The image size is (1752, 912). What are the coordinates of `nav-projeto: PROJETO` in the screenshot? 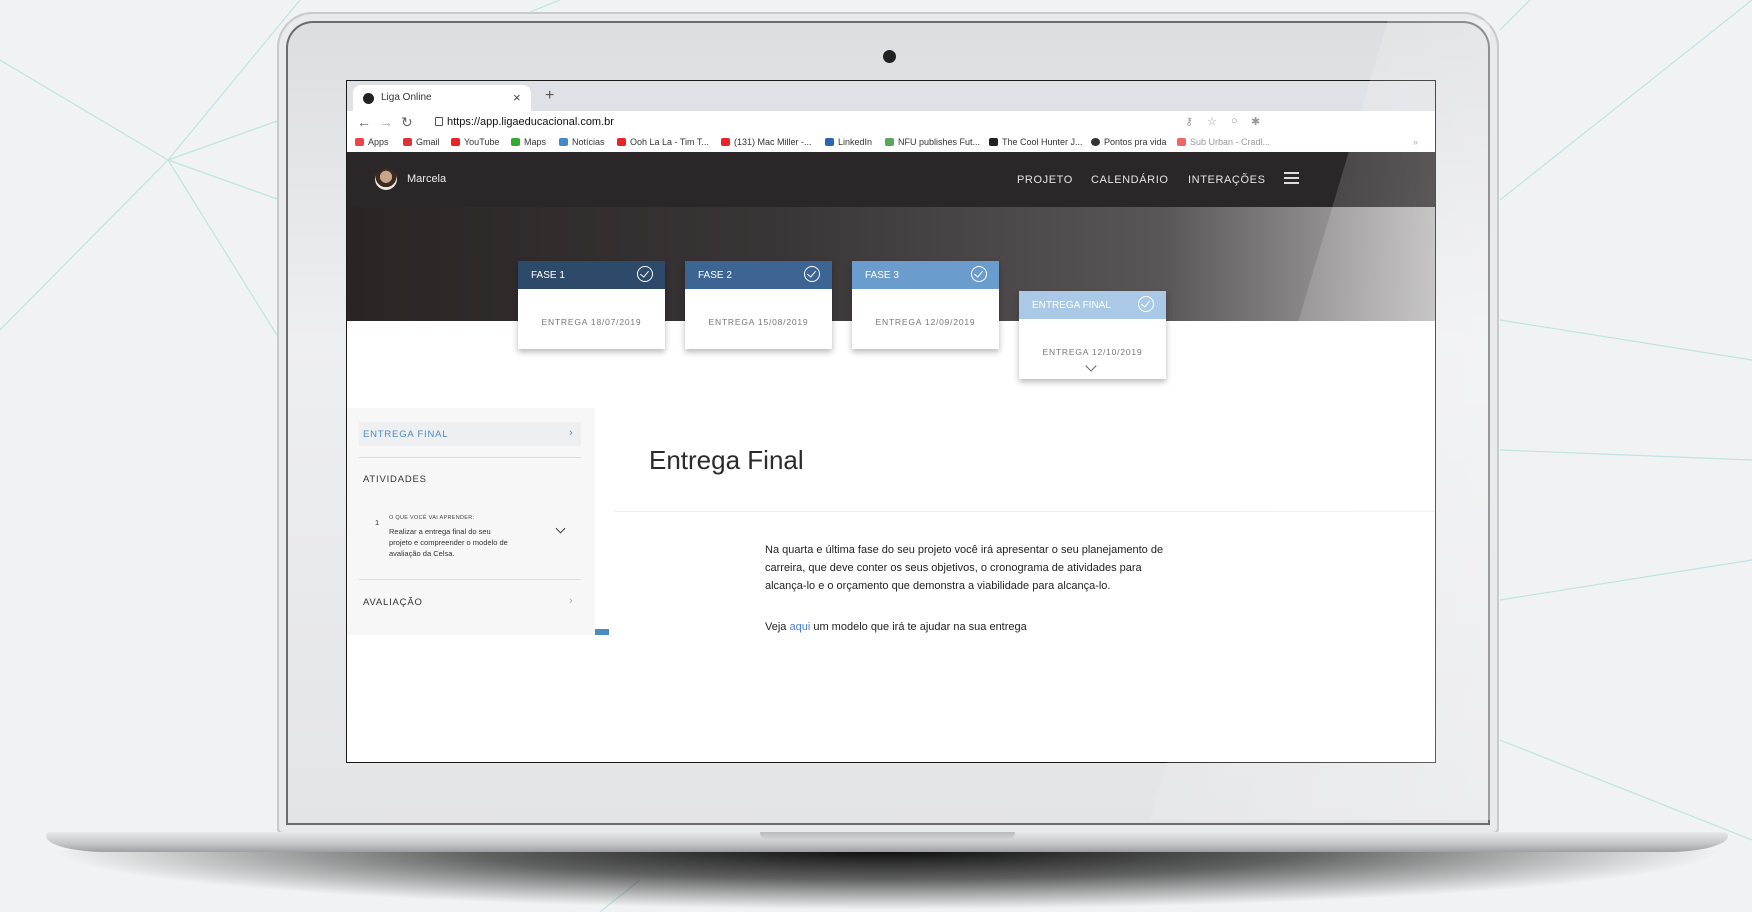 It's located at (1045, 180).